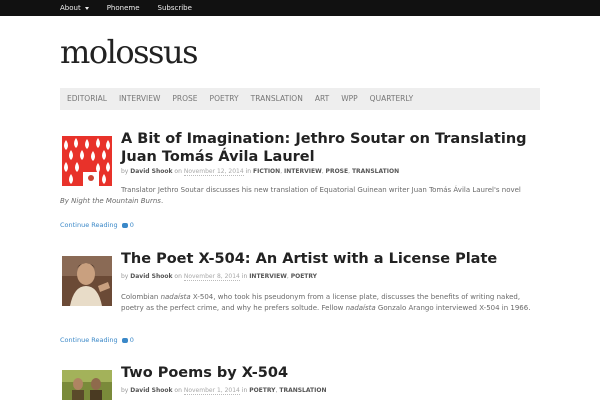 Image resolution: width=600 pixels, height=400 pixels. Describe the element at coordinates (123, 8) in the screenshot. I see `top-nav-phoneme: Phoneme` at that location.